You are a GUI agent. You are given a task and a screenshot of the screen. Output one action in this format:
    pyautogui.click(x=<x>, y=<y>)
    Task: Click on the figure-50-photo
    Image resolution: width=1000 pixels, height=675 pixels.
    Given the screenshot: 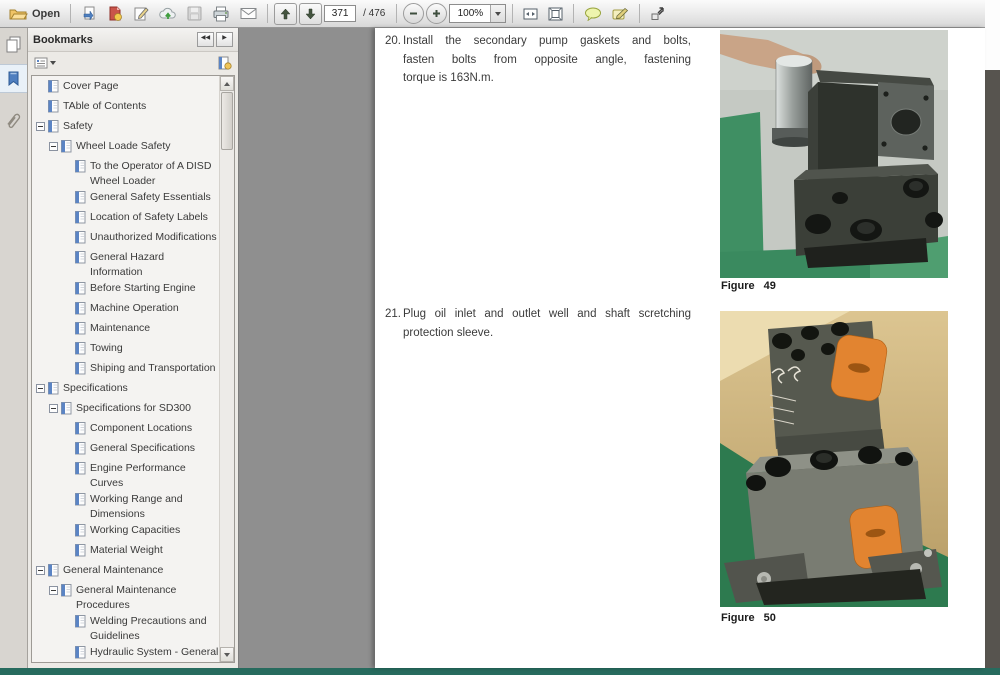 What is the action you would take?
    pyautogui.click(x=834, y=459)
    